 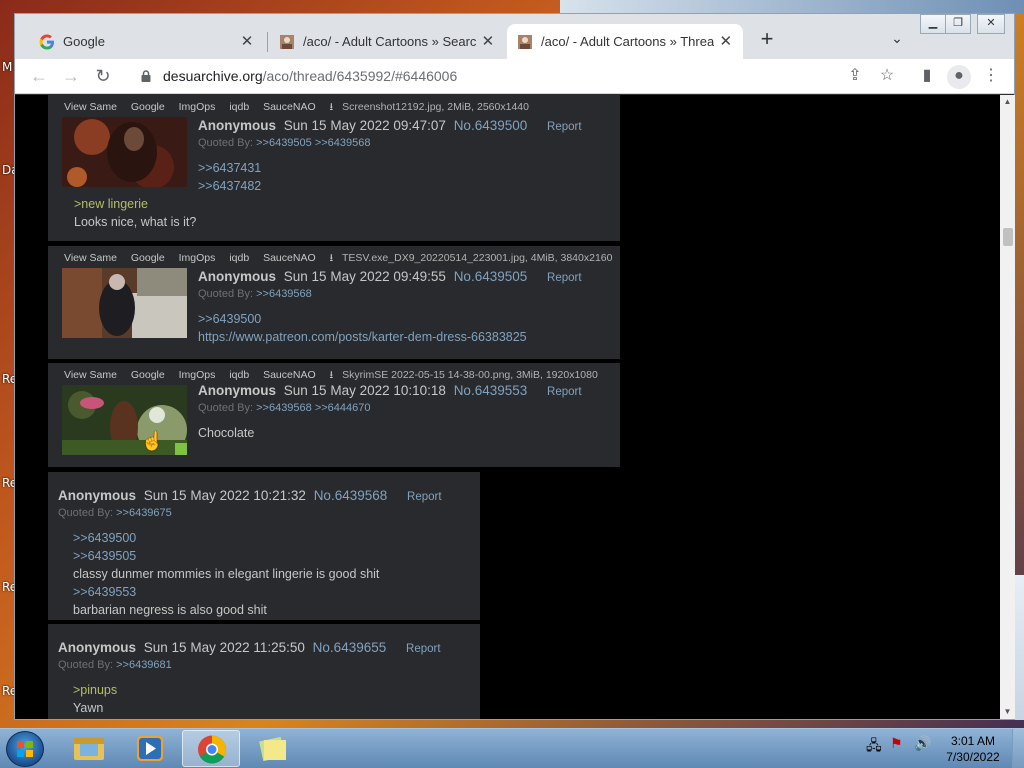 I want to click on quote-link: >>6439553, so click(x=104, y=592).